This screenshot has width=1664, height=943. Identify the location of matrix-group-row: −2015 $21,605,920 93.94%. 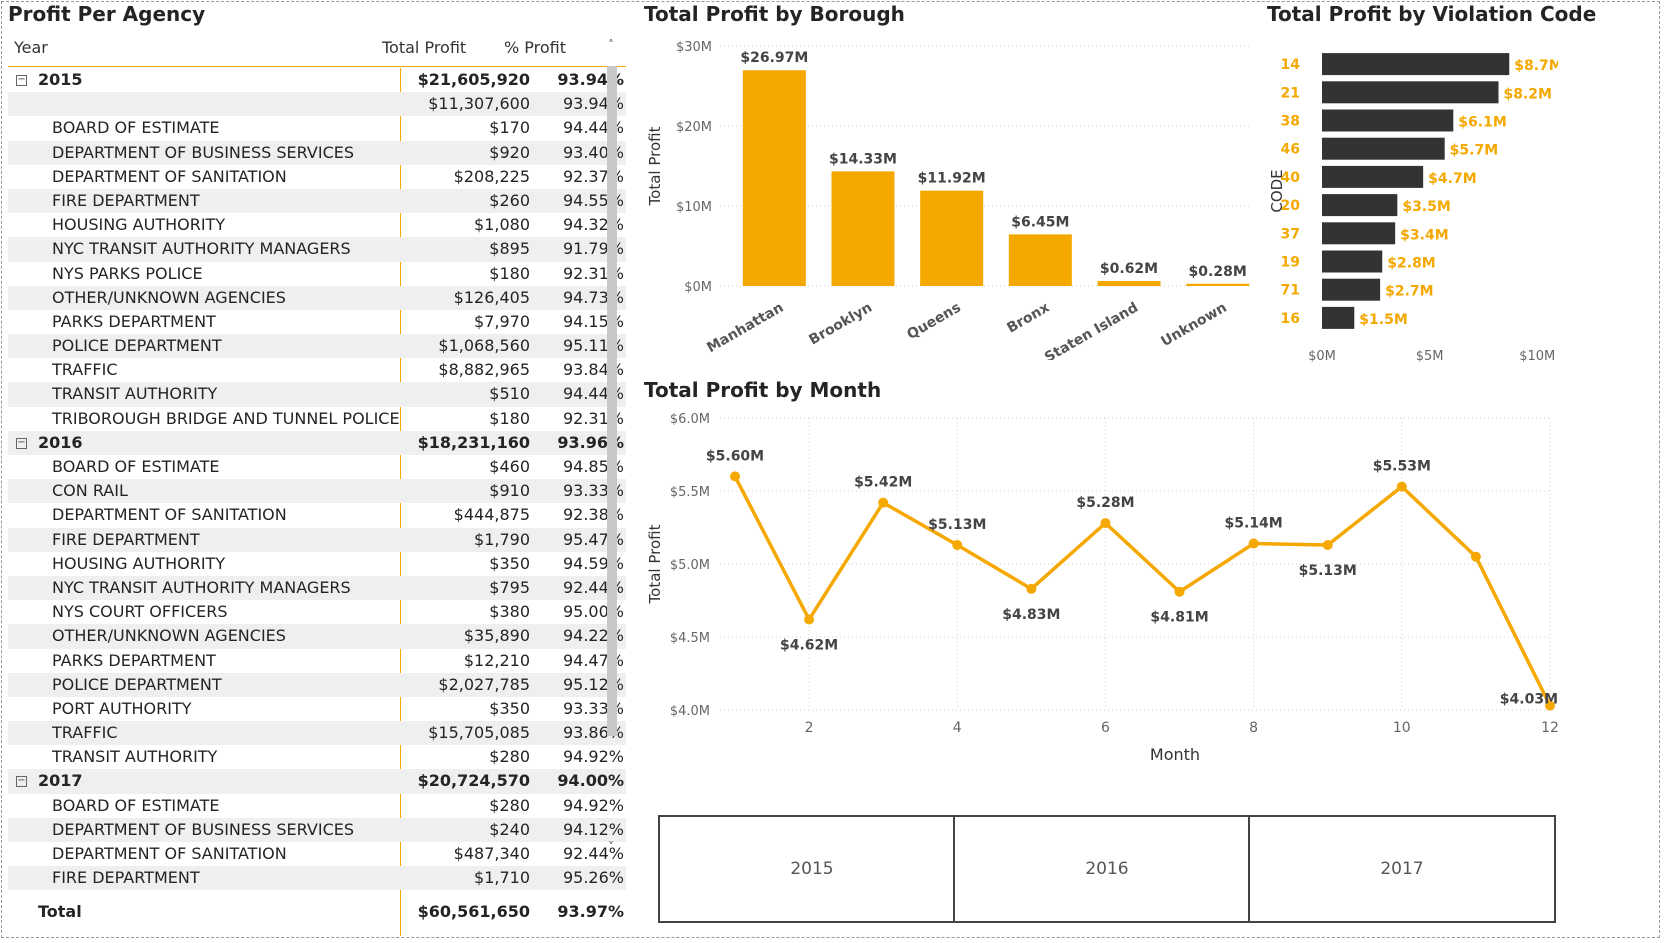
(317, 80).